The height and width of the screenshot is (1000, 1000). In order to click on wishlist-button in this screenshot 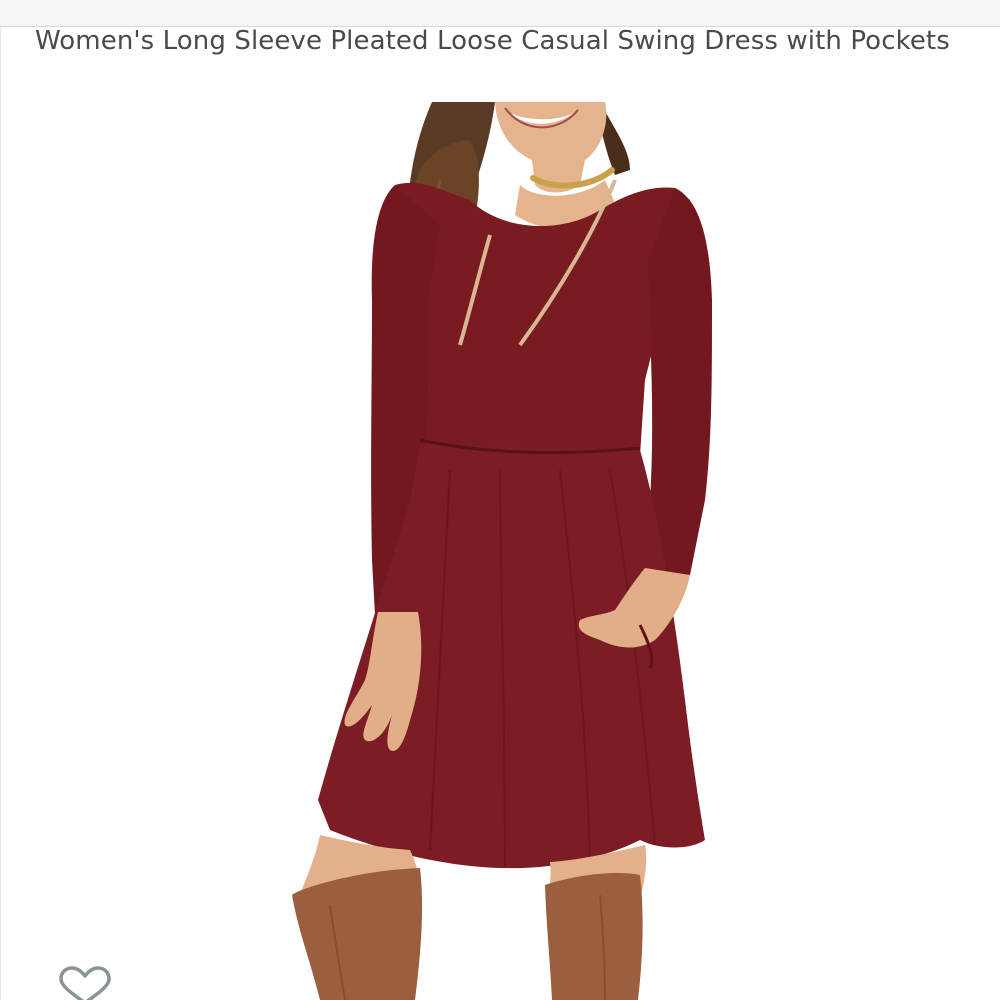, I will do `click(85, 982)`.